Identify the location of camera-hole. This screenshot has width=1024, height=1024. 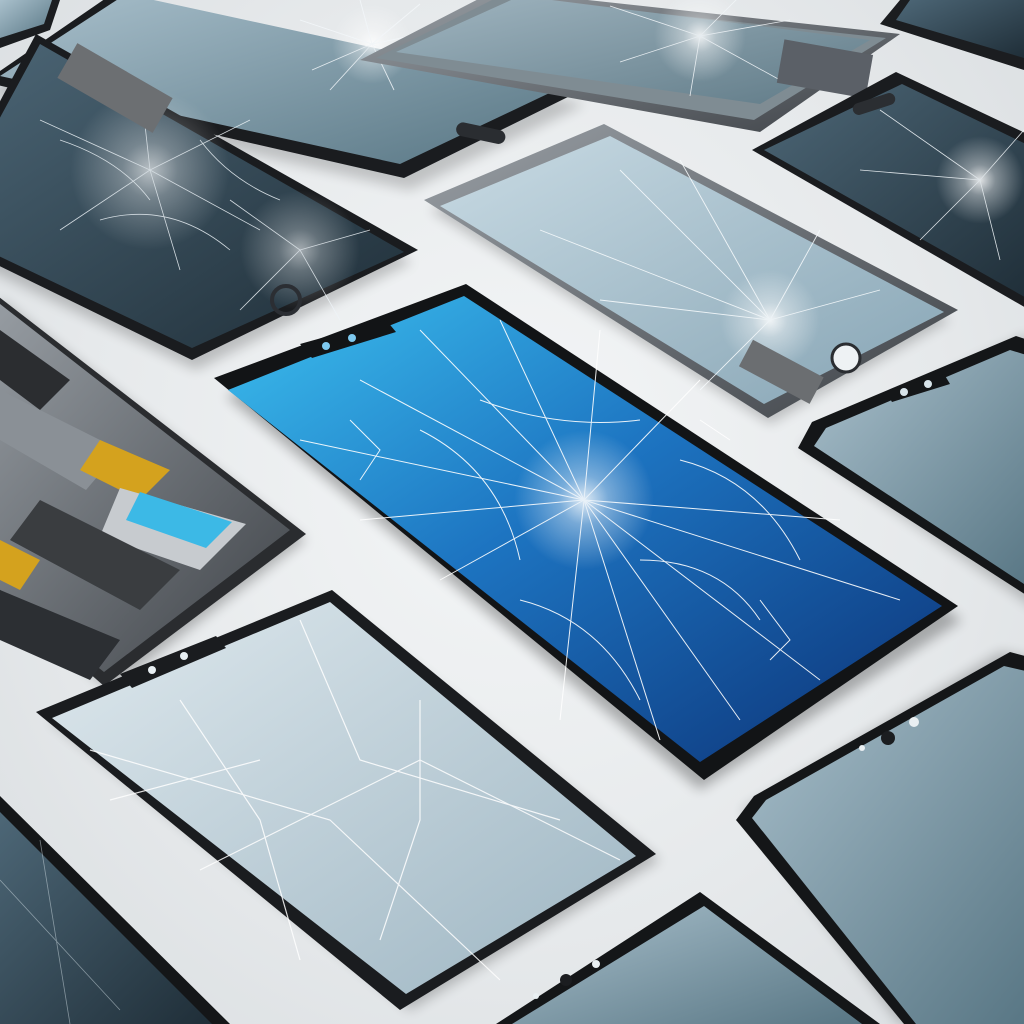
(846, 358).